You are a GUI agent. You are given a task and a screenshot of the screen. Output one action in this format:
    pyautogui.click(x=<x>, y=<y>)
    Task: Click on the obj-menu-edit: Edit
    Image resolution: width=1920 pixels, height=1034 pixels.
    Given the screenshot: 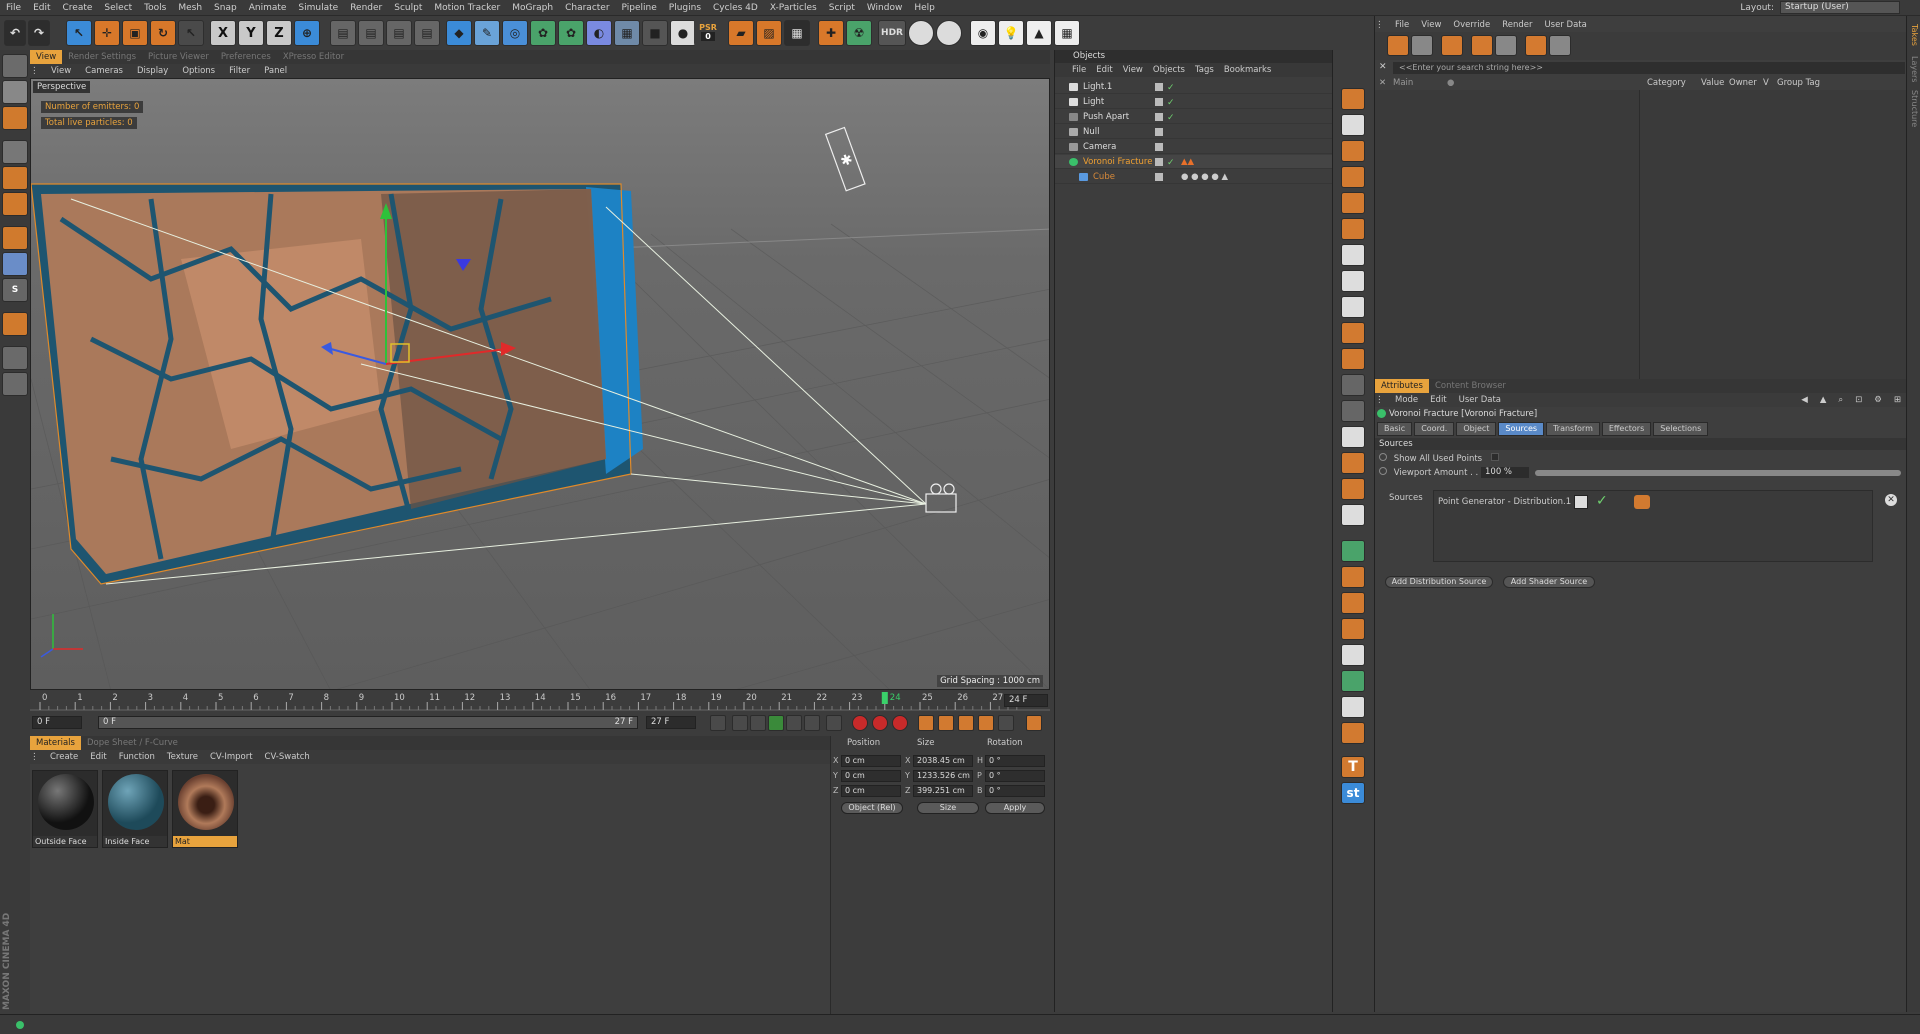 What is the action you would take?
    pyautogui.click(x=1104, y=70)
    